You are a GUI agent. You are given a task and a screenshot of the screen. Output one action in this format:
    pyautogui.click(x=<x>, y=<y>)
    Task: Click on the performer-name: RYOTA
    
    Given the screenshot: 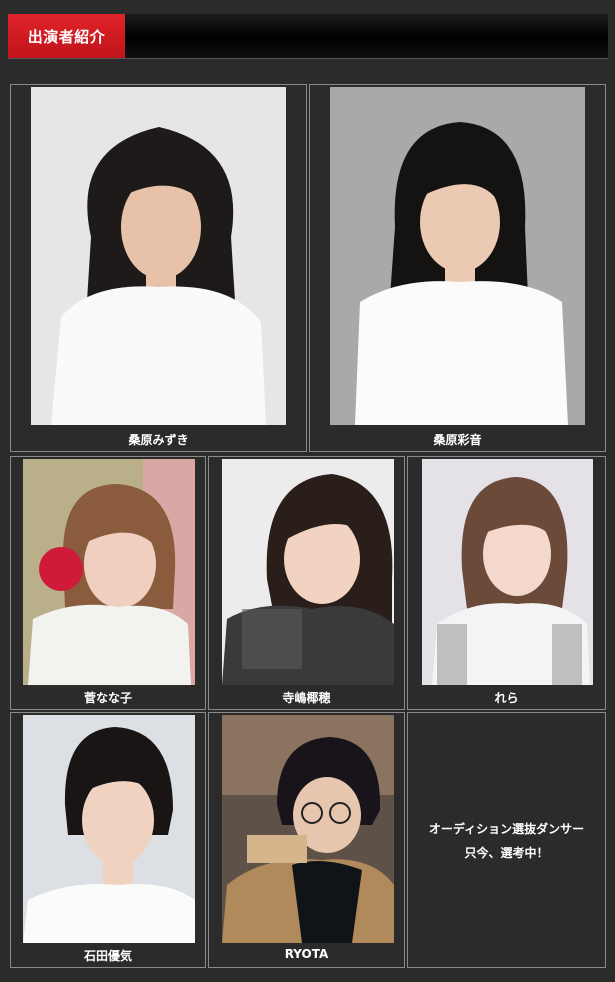 What is the action you would take?
    pyautogui.click(x=306, y=954)
    